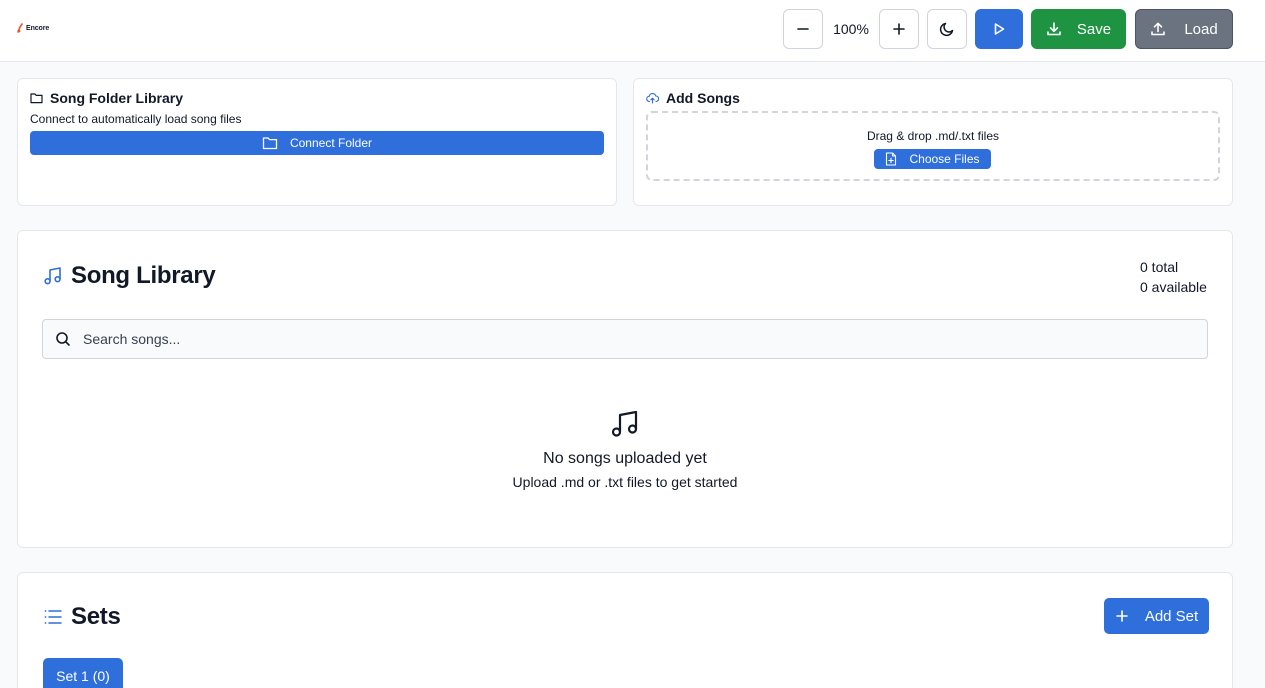  I want to click on search-input, so click(633, 339).